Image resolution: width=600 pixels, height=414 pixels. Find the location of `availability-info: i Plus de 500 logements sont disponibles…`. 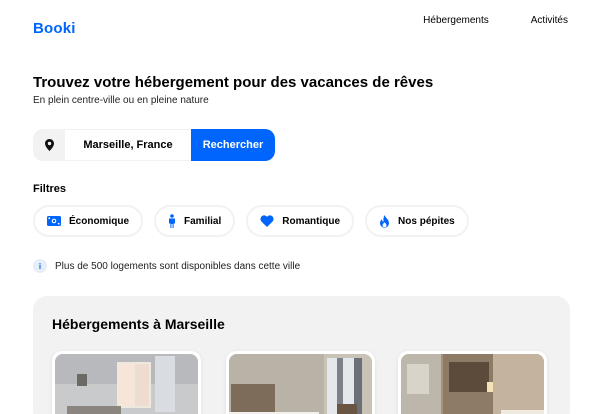

availability-info: i Plus de 500 logements sont disponibles… is located at coordinates (166, 266).